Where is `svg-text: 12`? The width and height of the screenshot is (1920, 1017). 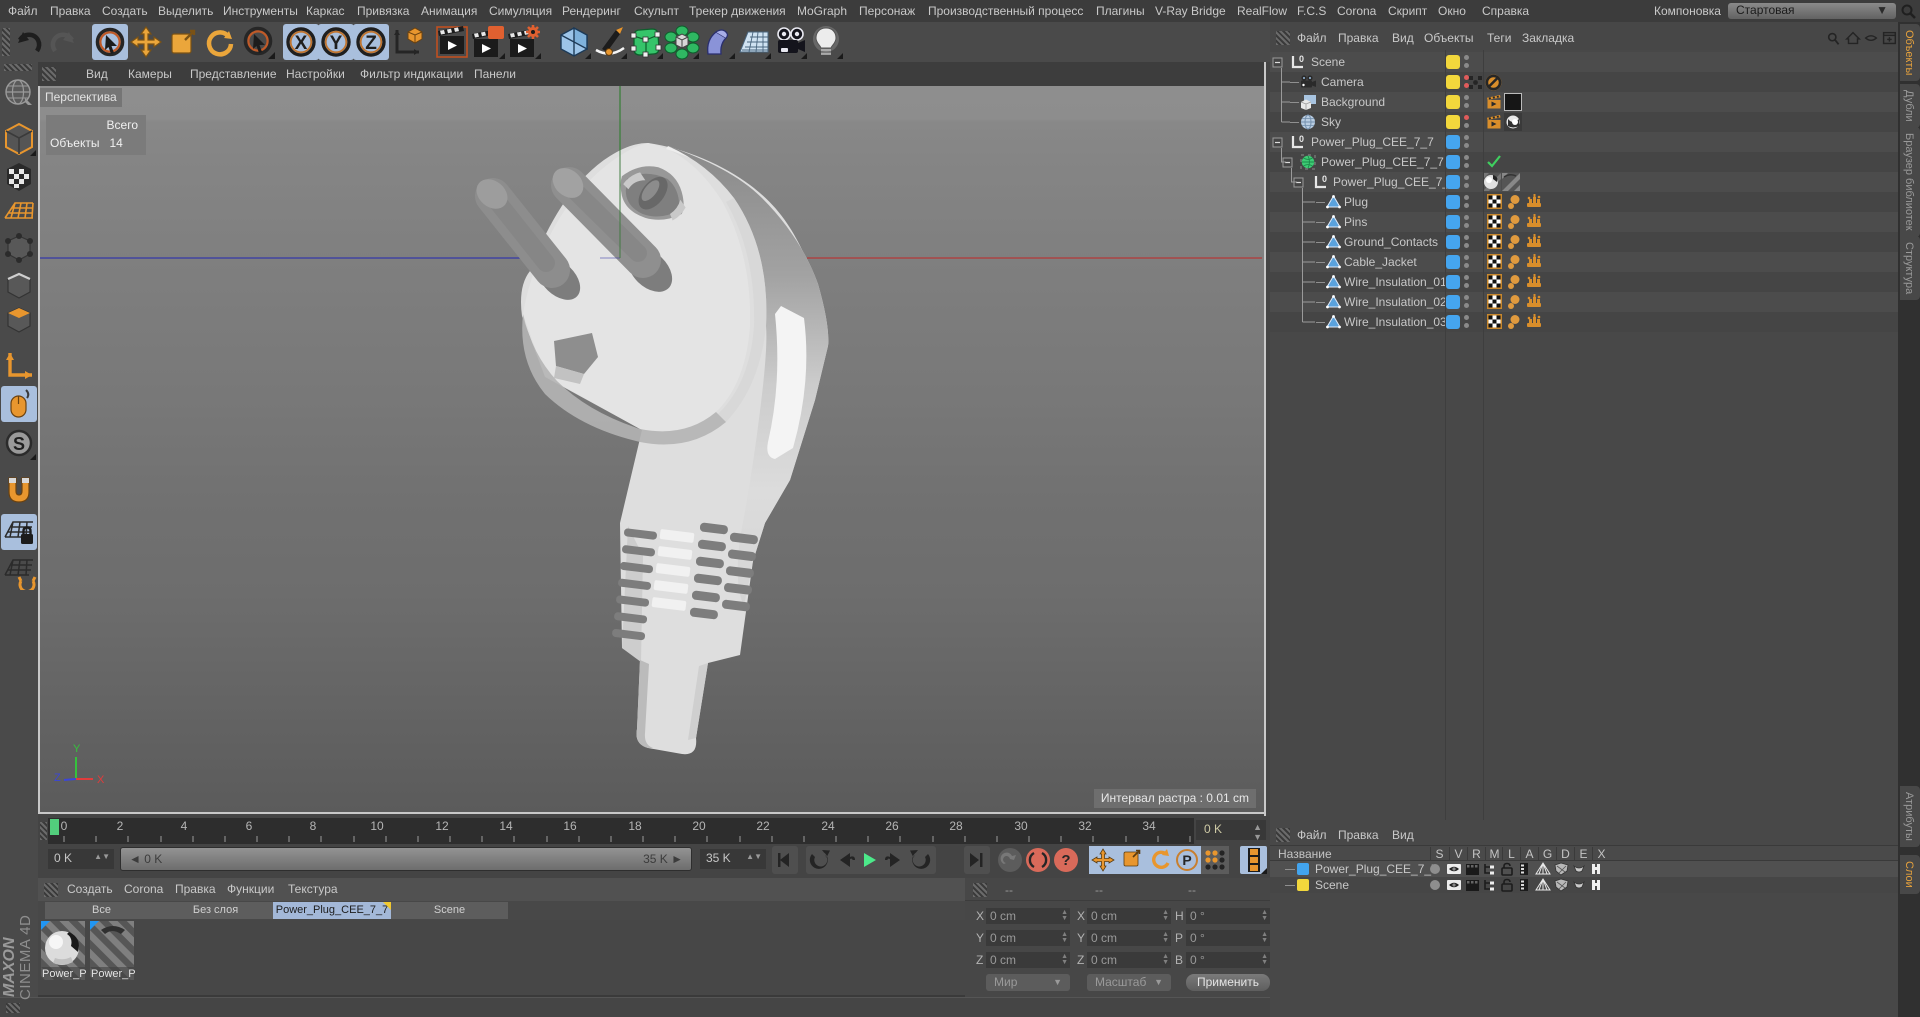
svg-text: 12 is located at coordinates (442, 826).